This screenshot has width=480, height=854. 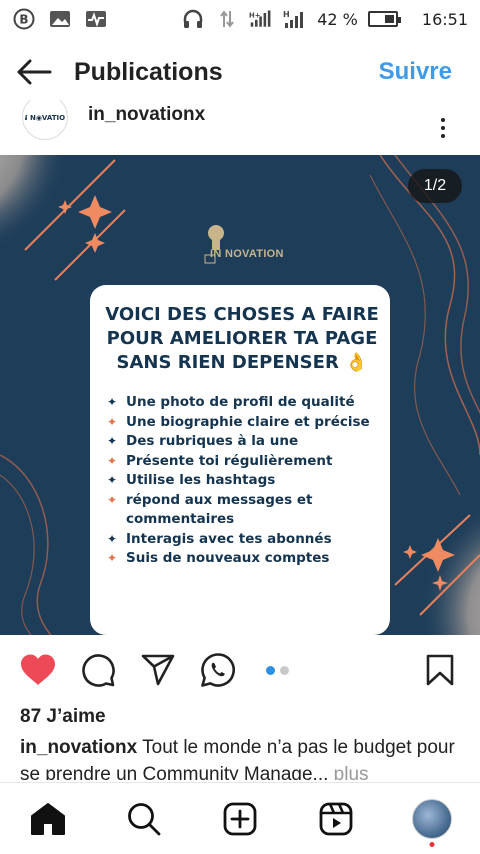 I want to click on share-button, so click(x=158, y=670).